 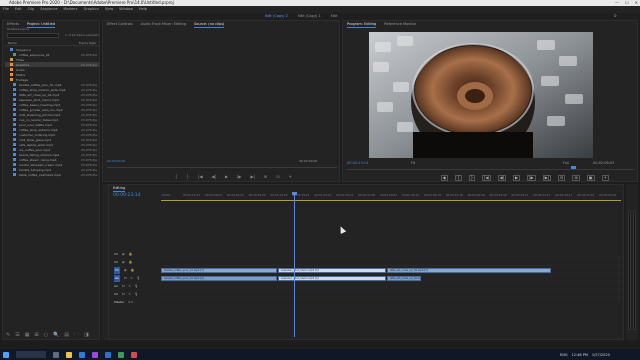 What do you see at coordinates (200, 176) in the screenshot?
I see `go-to-in-button: |◀` at bounding box center [200, 176].